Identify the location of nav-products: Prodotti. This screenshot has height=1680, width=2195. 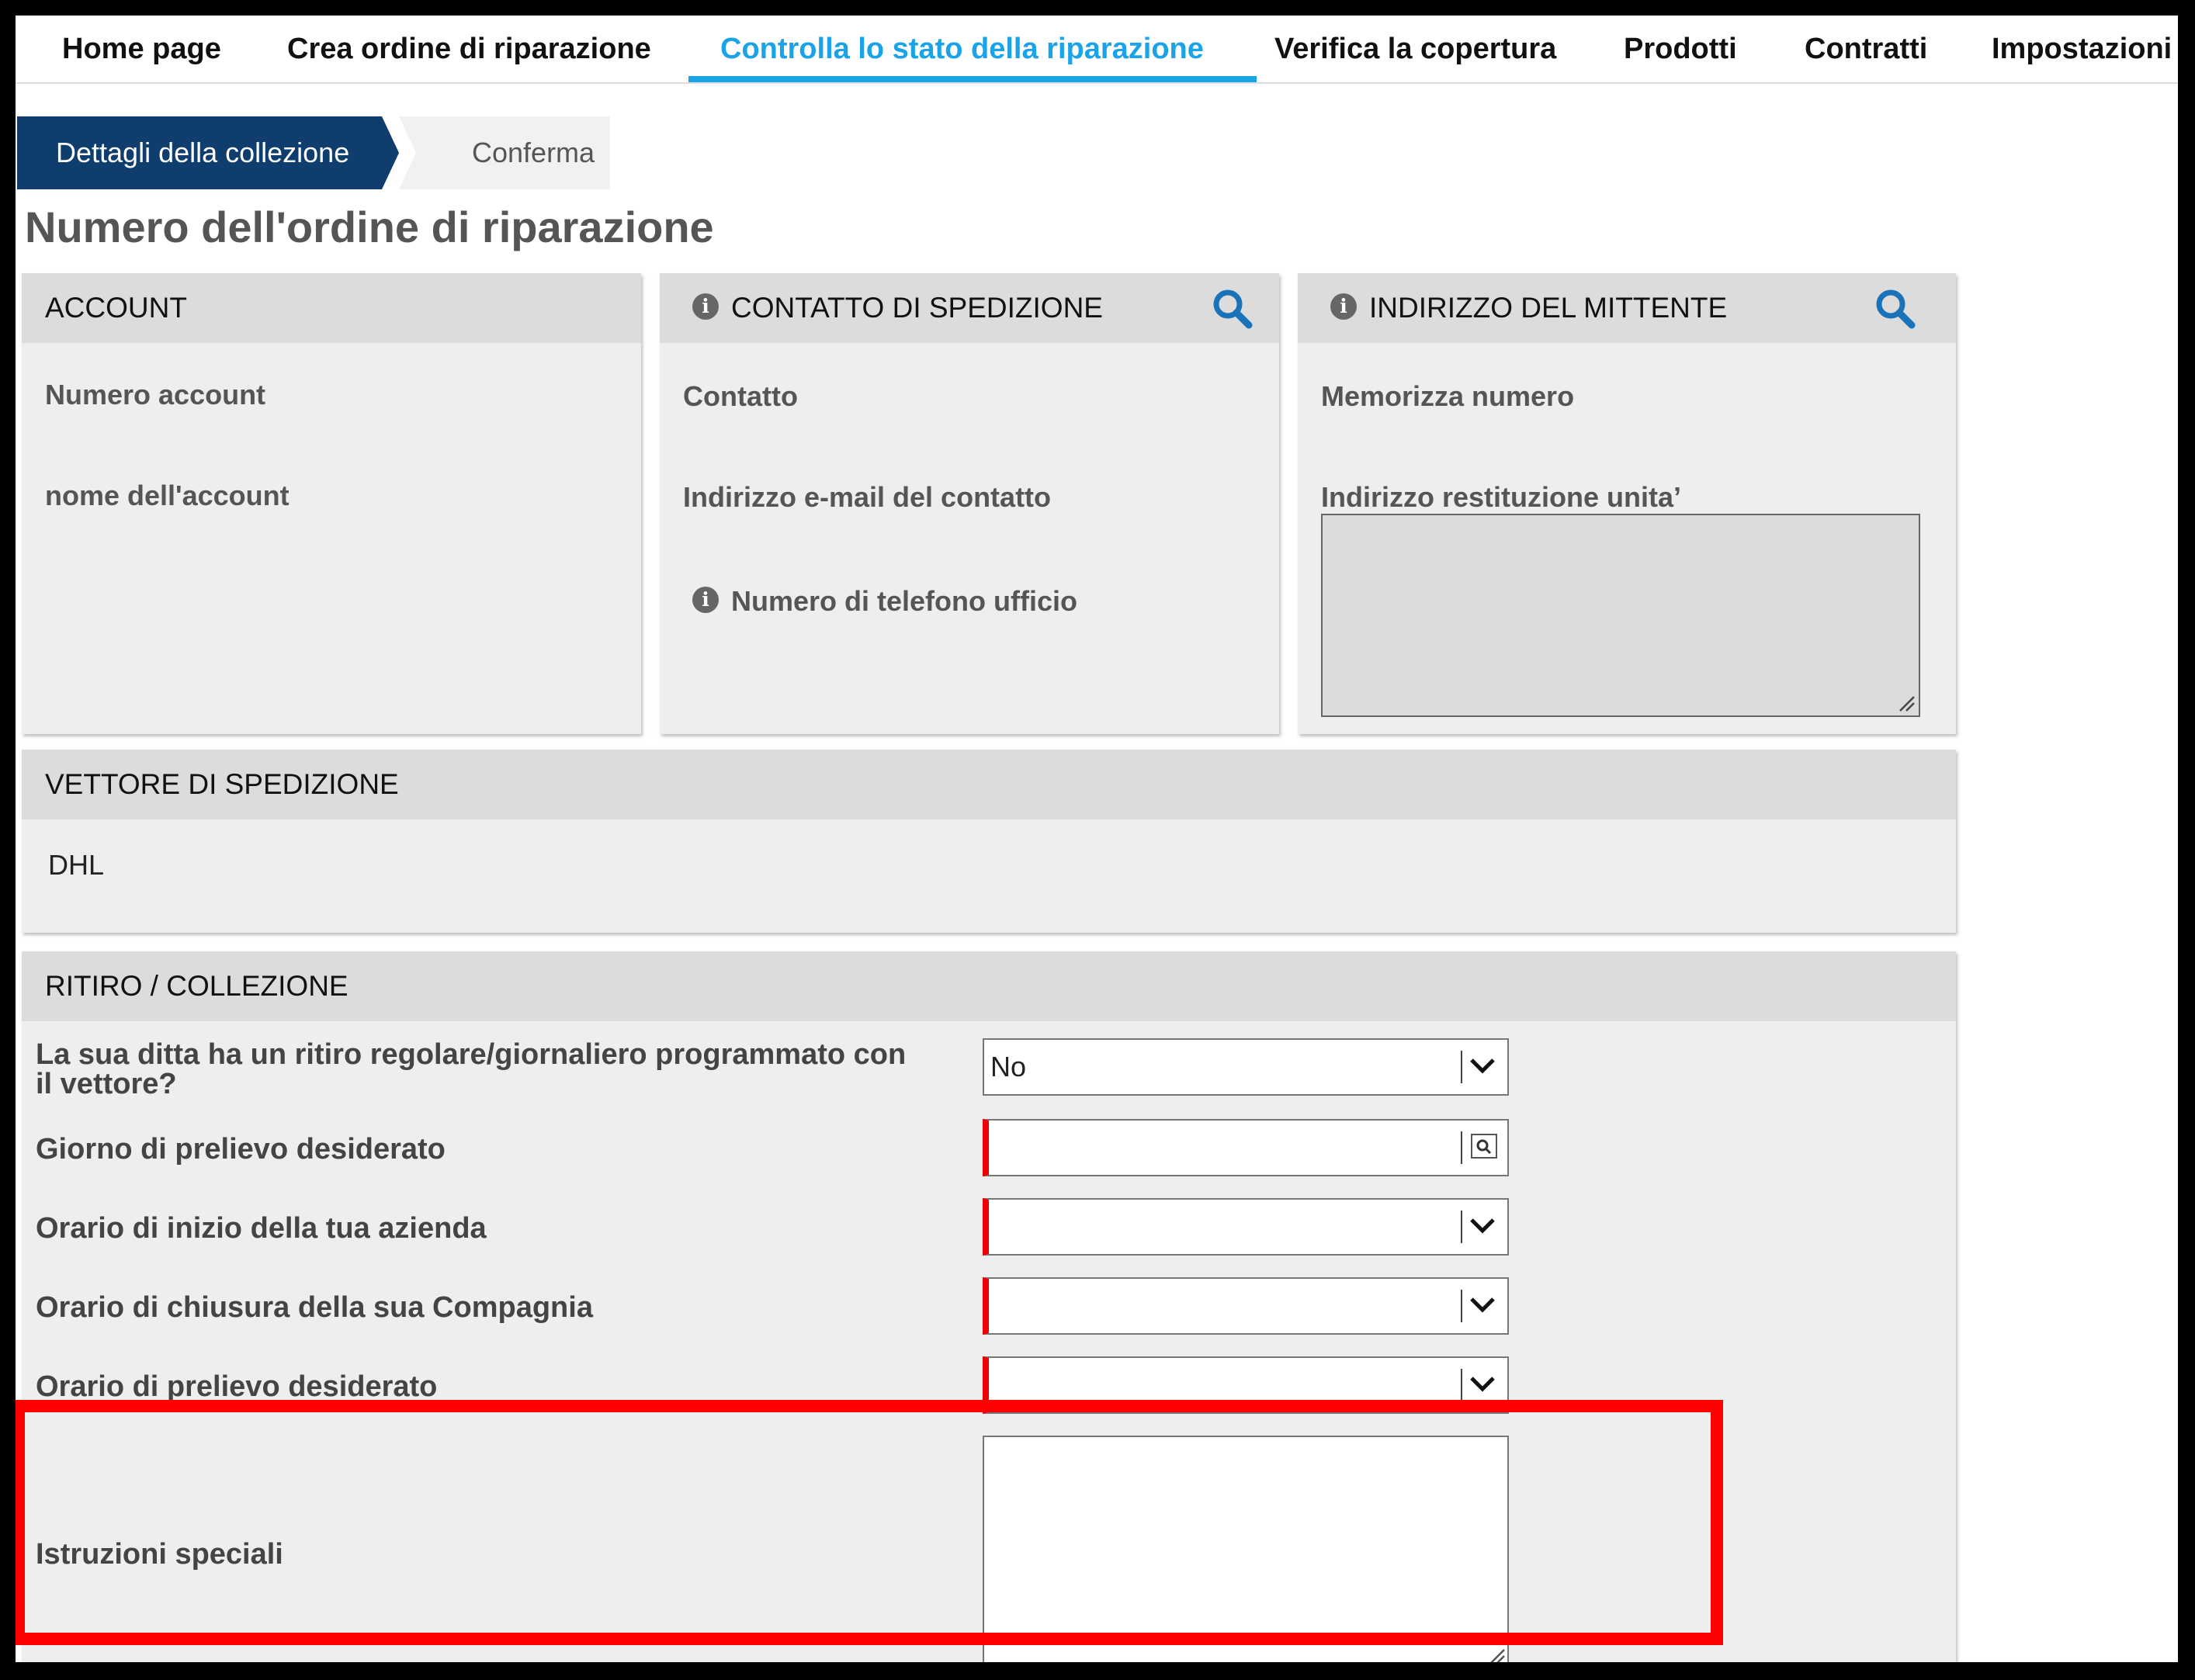
(1680, 49).